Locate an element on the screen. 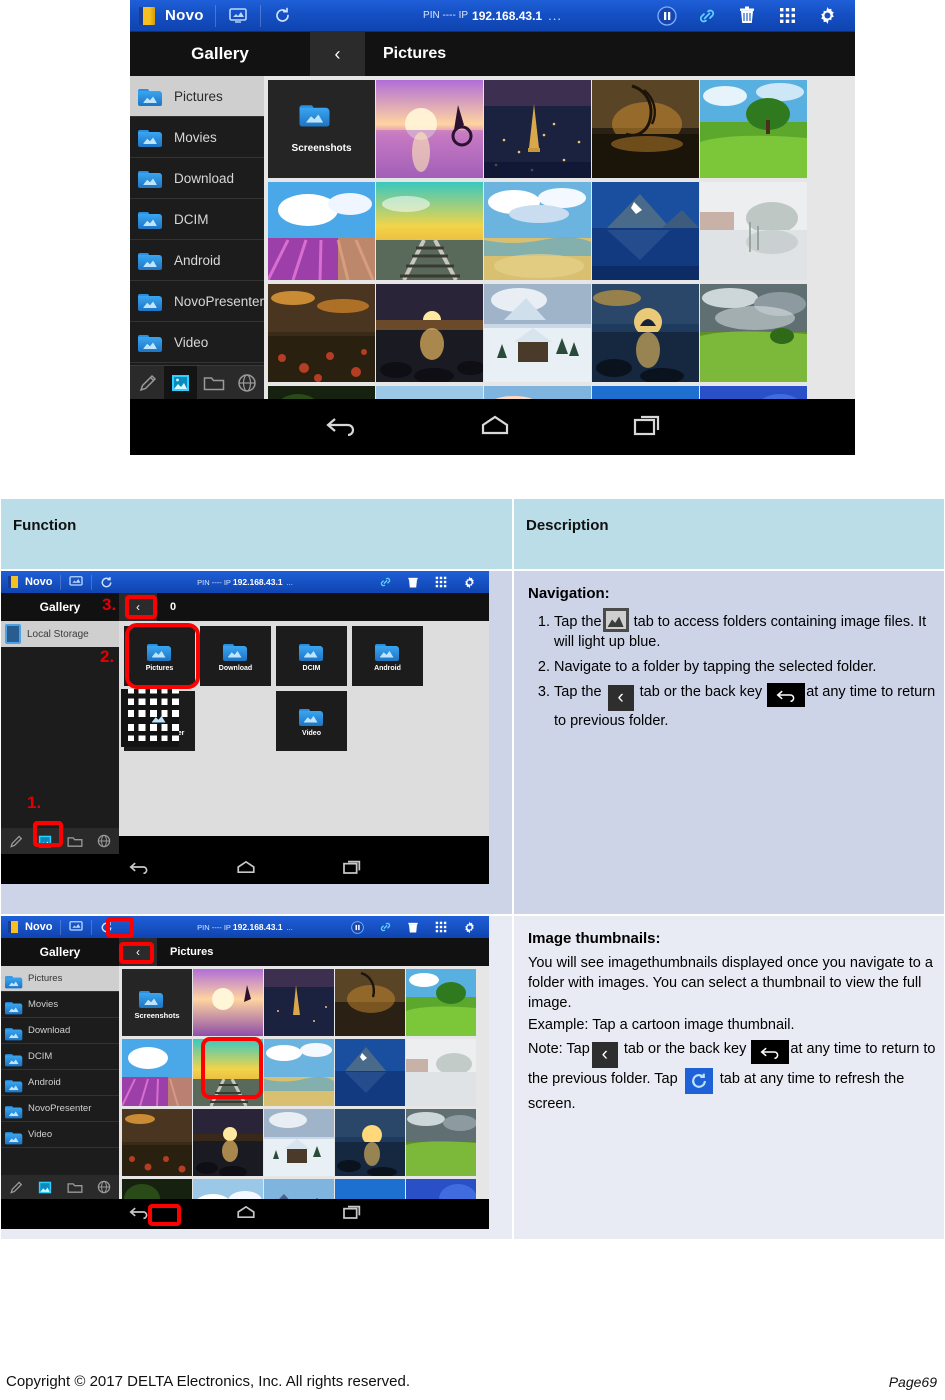 This screenshot has width=945, height=1400. thumbnail-blue-sky-clouds is located at coordinates (430, 392).